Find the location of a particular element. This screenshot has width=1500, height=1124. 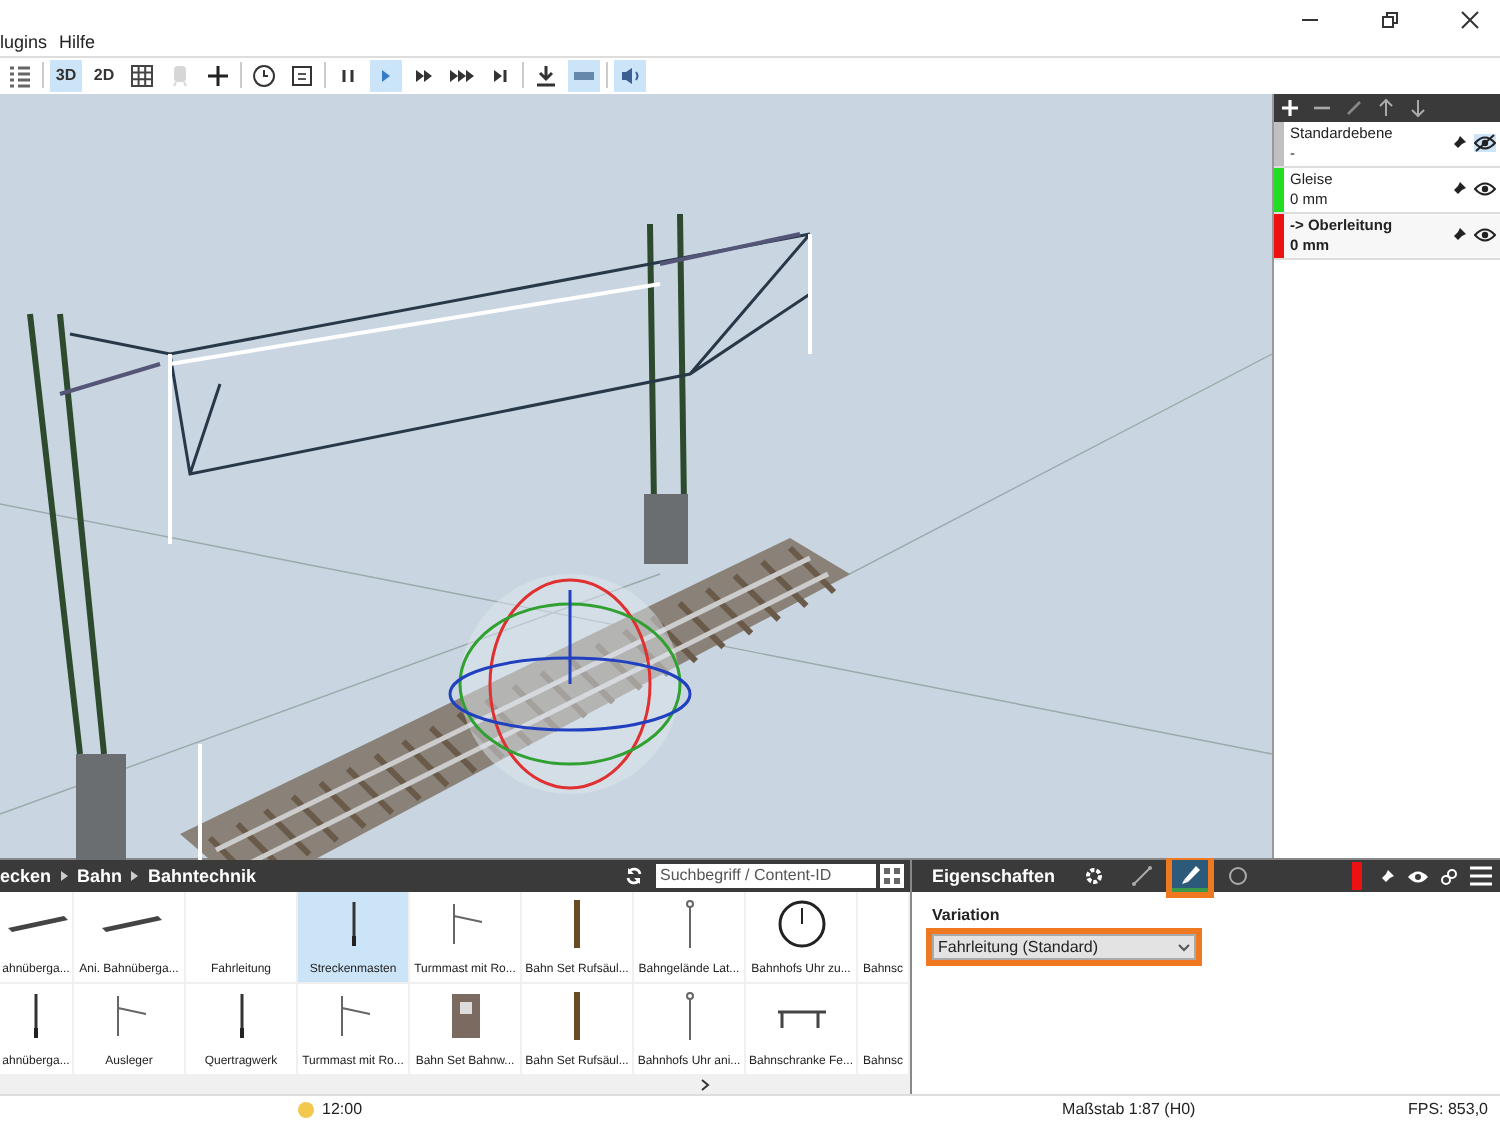

skip-end-icon is located at coordinates (500, 75).